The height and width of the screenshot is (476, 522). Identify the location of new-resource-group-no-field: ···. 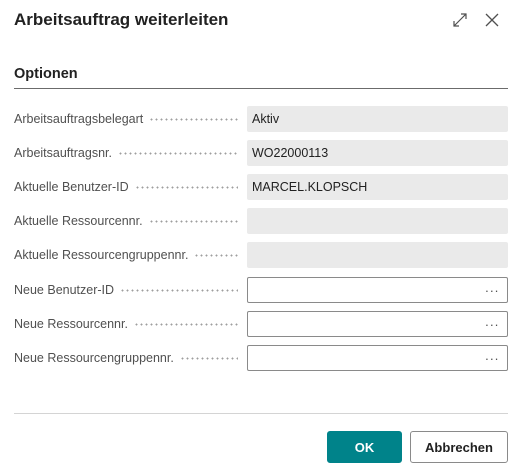
(377, 358).